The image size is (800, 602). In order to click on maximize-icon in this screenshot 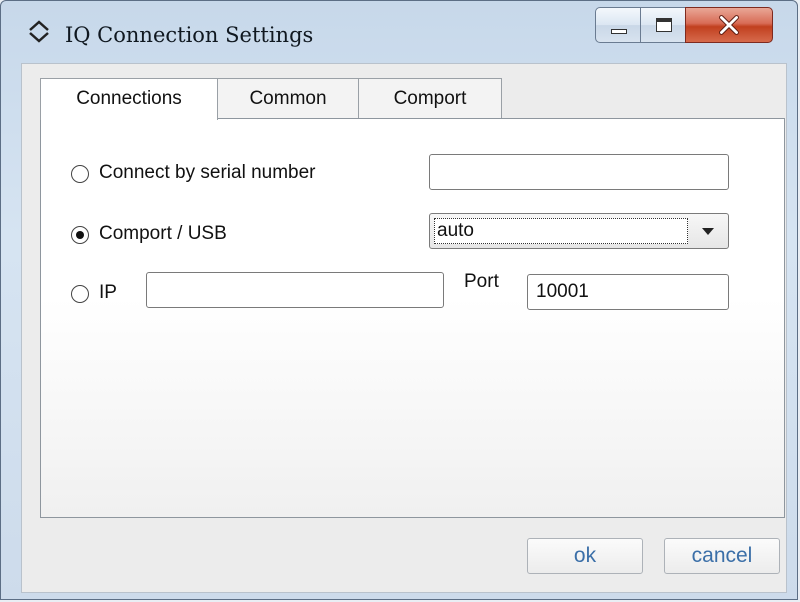, I will do `click(664, 25)`.